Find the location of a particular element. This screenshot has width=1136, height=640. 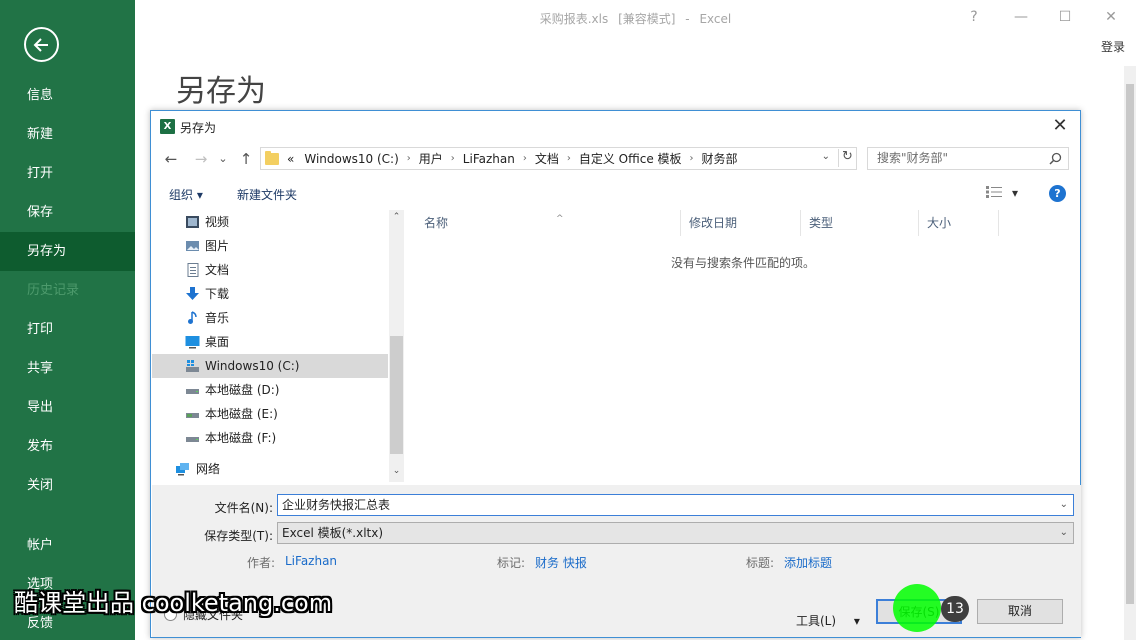

dialog-close-button: ✕ is located at coordinates (1060, 126).